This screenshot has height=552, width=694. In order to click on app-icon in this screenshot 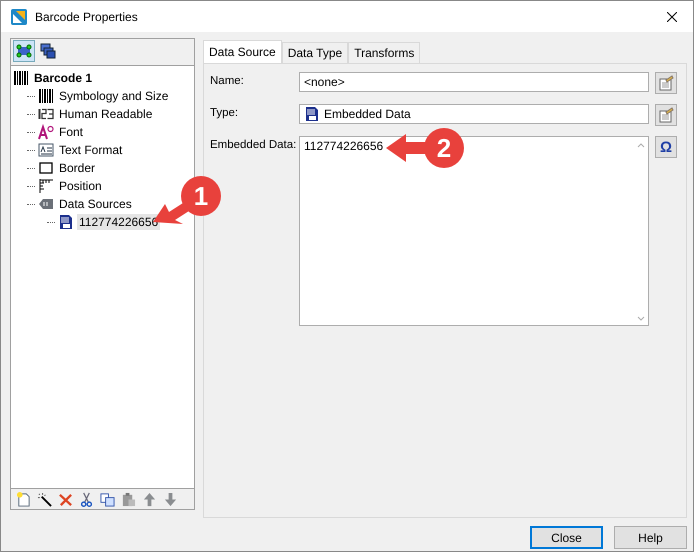, I will do `click(19, 16)`.